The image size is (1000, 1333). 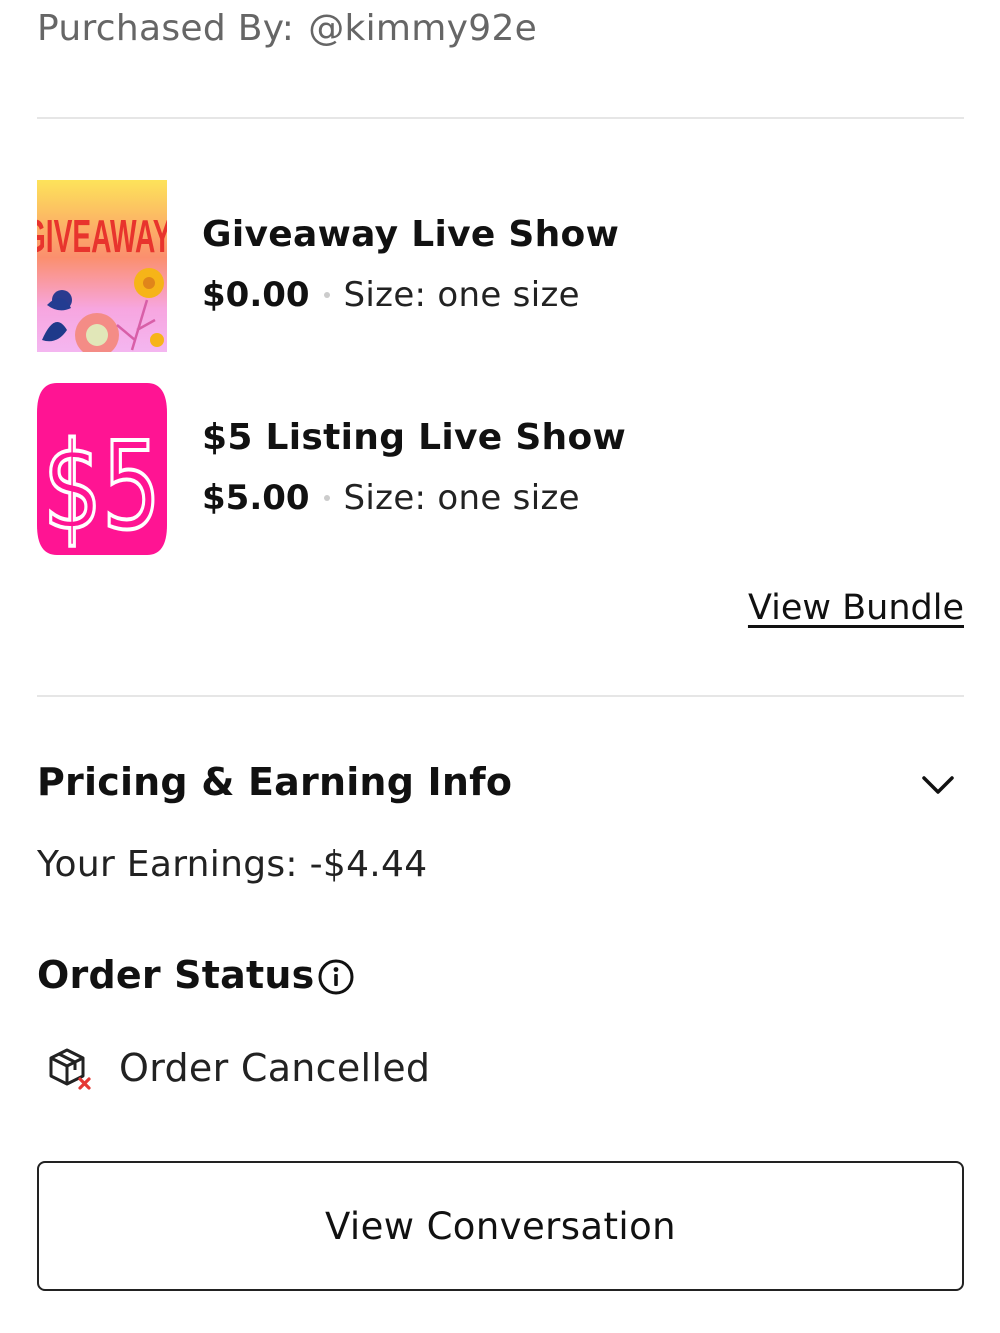 I want to click on info-icon, so click(x=336, y=977).